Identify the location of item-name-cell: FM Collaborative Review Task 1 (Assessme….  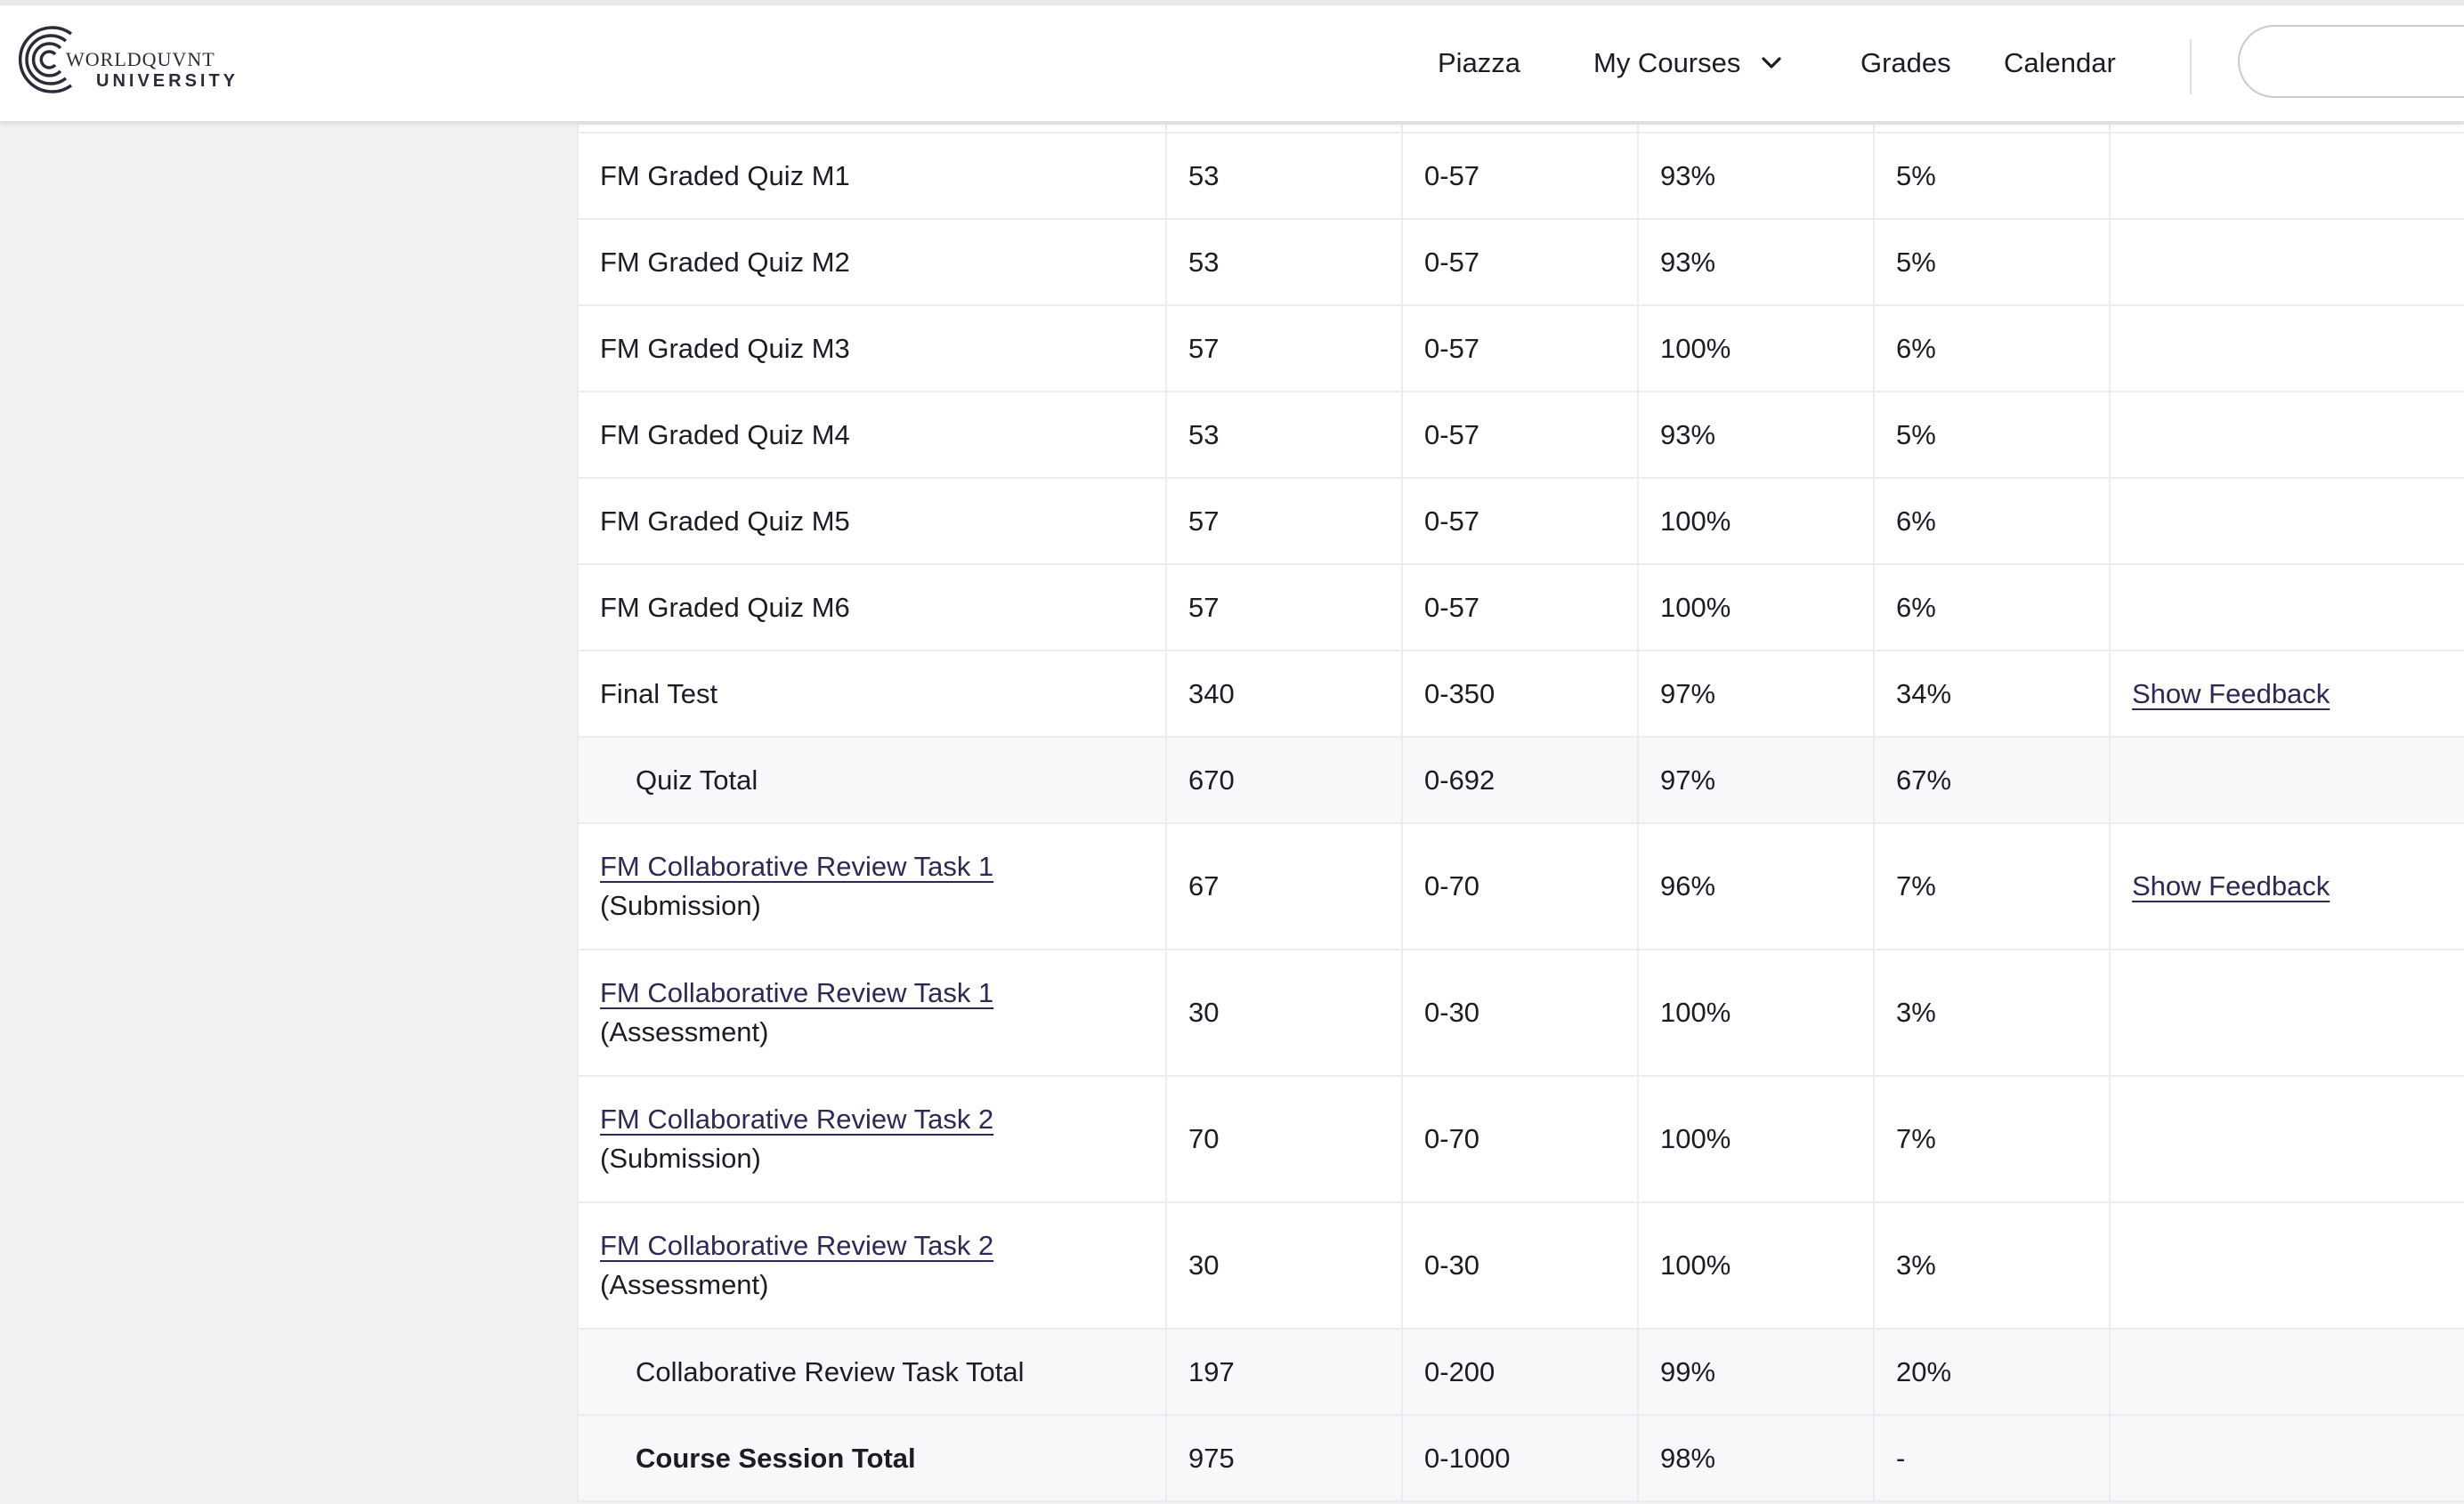
(872, 1013).